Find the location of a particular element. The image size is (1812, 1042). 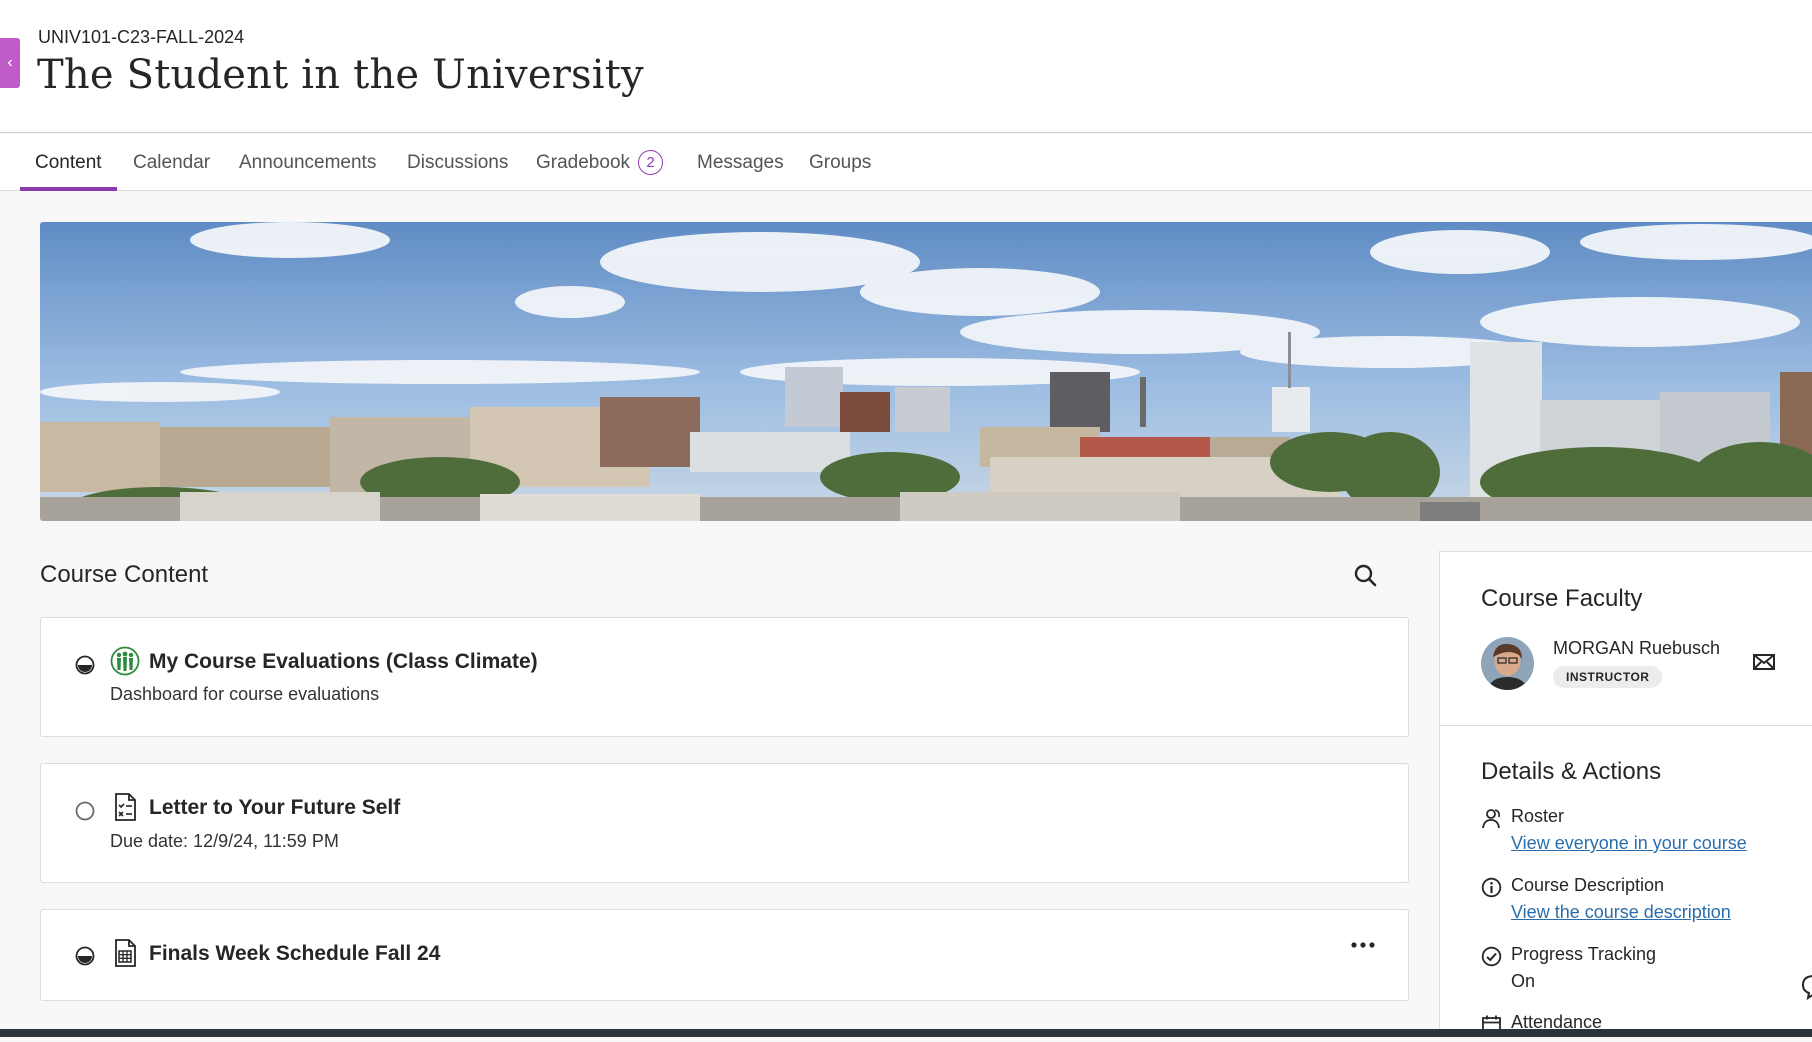

ellipsis-icon is located at coordinates (1363, 945).